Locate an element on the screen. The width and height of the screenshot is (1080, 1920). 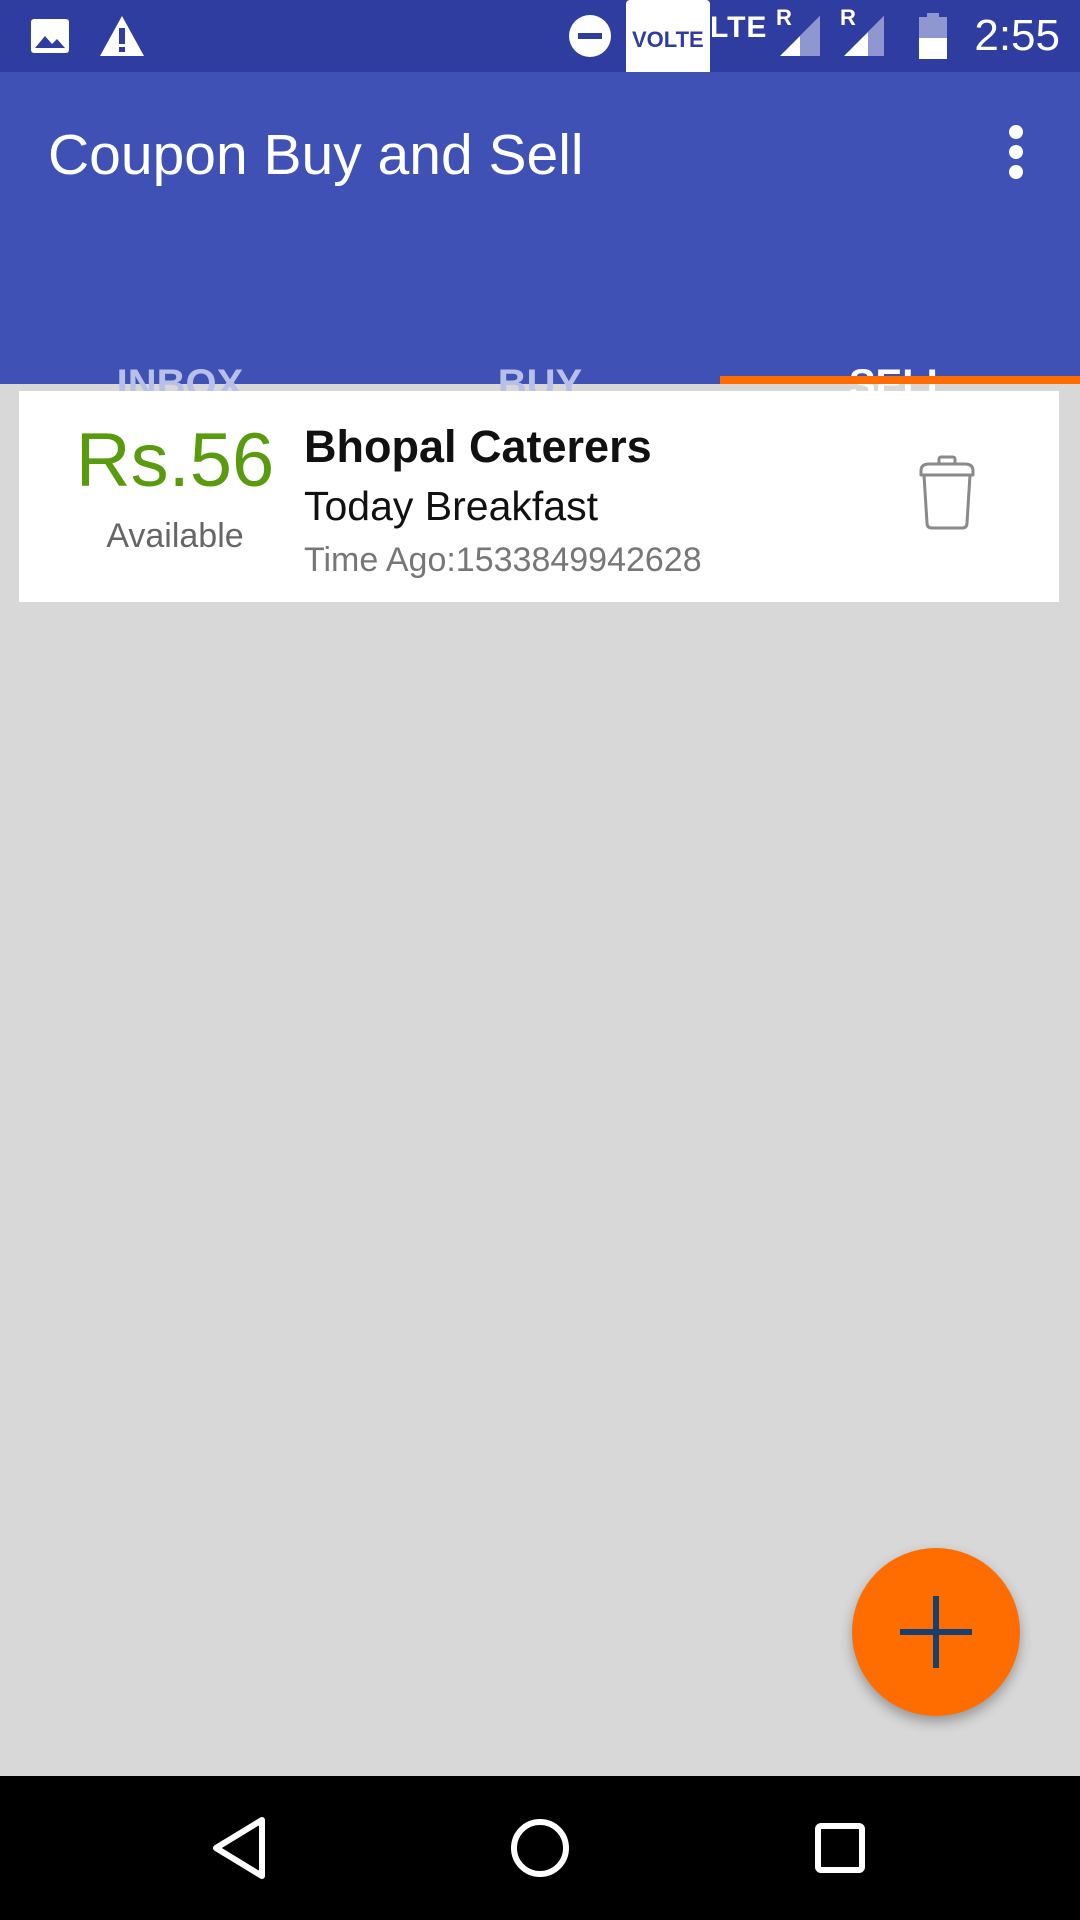
status-bar: VOLTE LTE R R 2:55 is located at coordinates (540, 40).